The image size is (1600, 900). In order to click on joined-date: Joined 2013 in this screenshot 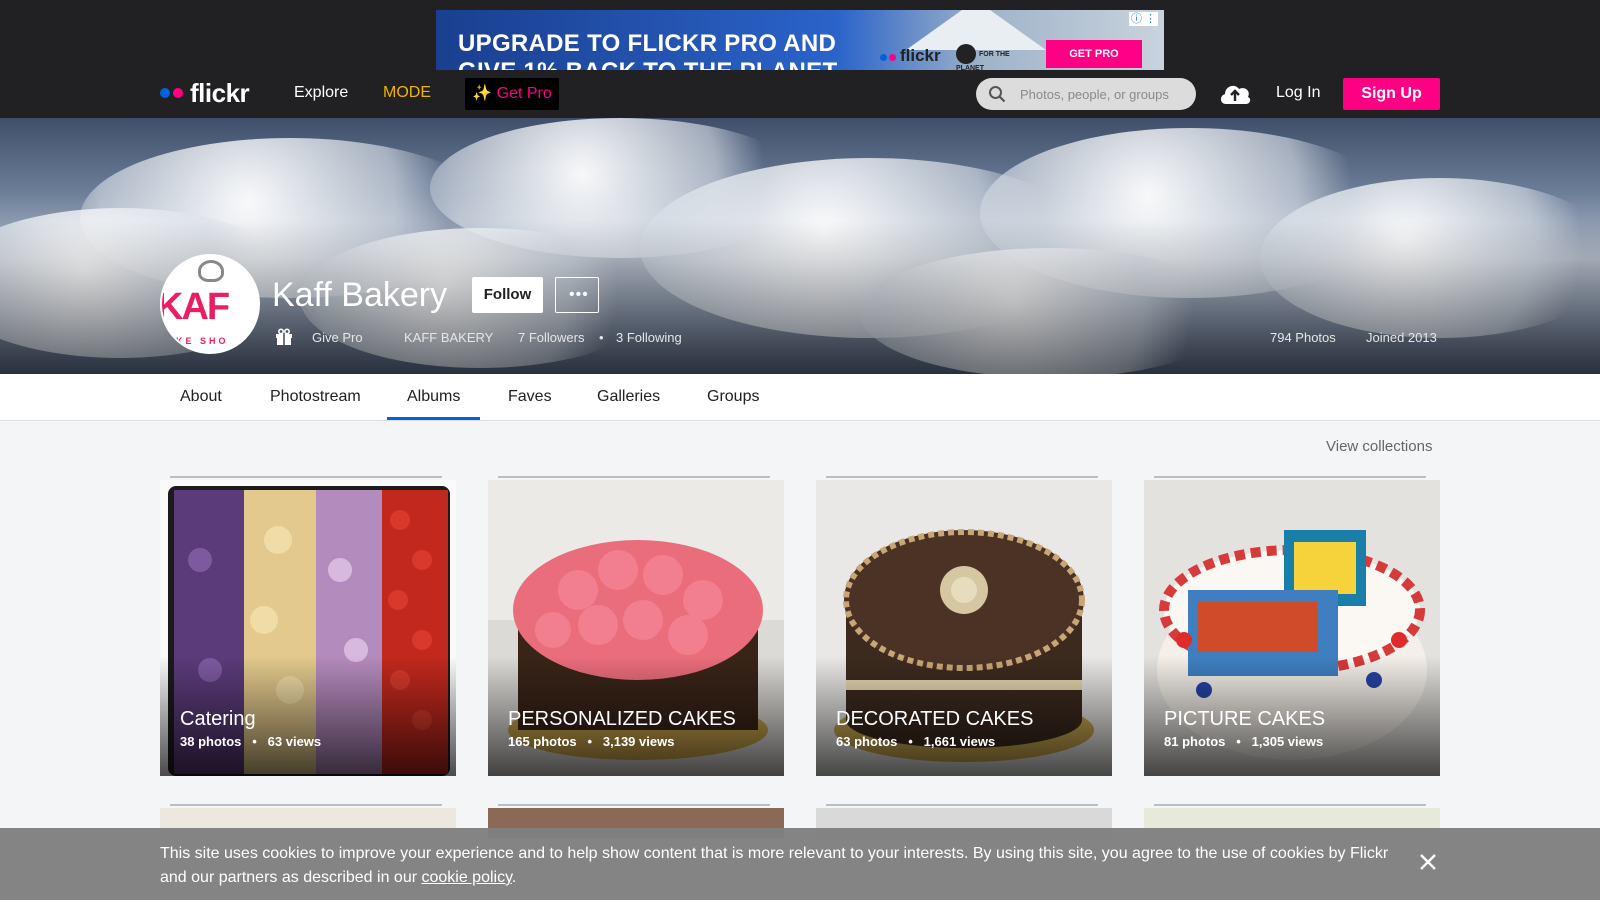, I will do `click(1401, 337)`.